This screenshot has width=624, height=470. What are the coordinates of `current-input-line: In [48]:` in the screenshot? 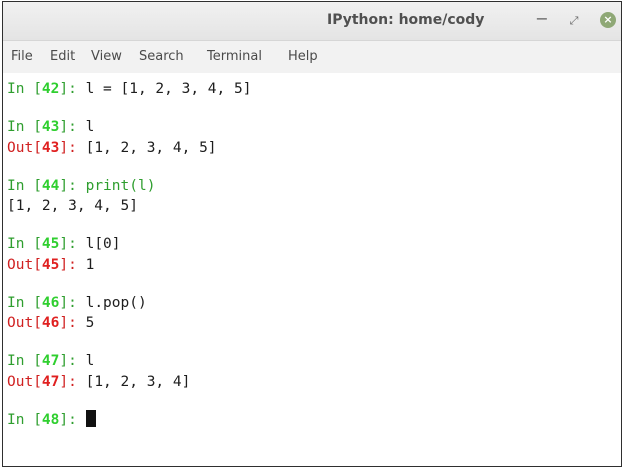 It's located at (314, 420).